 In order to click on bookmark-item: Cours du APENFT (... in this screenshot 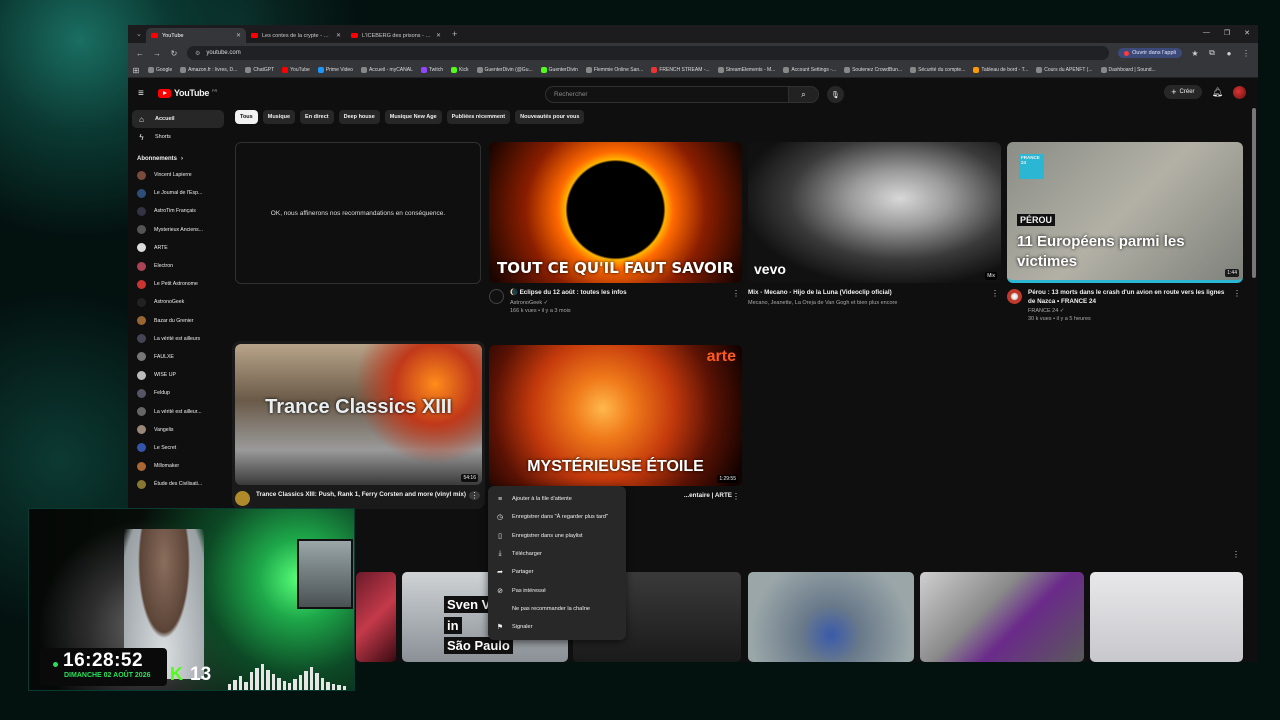, I will do `click(1064, 70)`.